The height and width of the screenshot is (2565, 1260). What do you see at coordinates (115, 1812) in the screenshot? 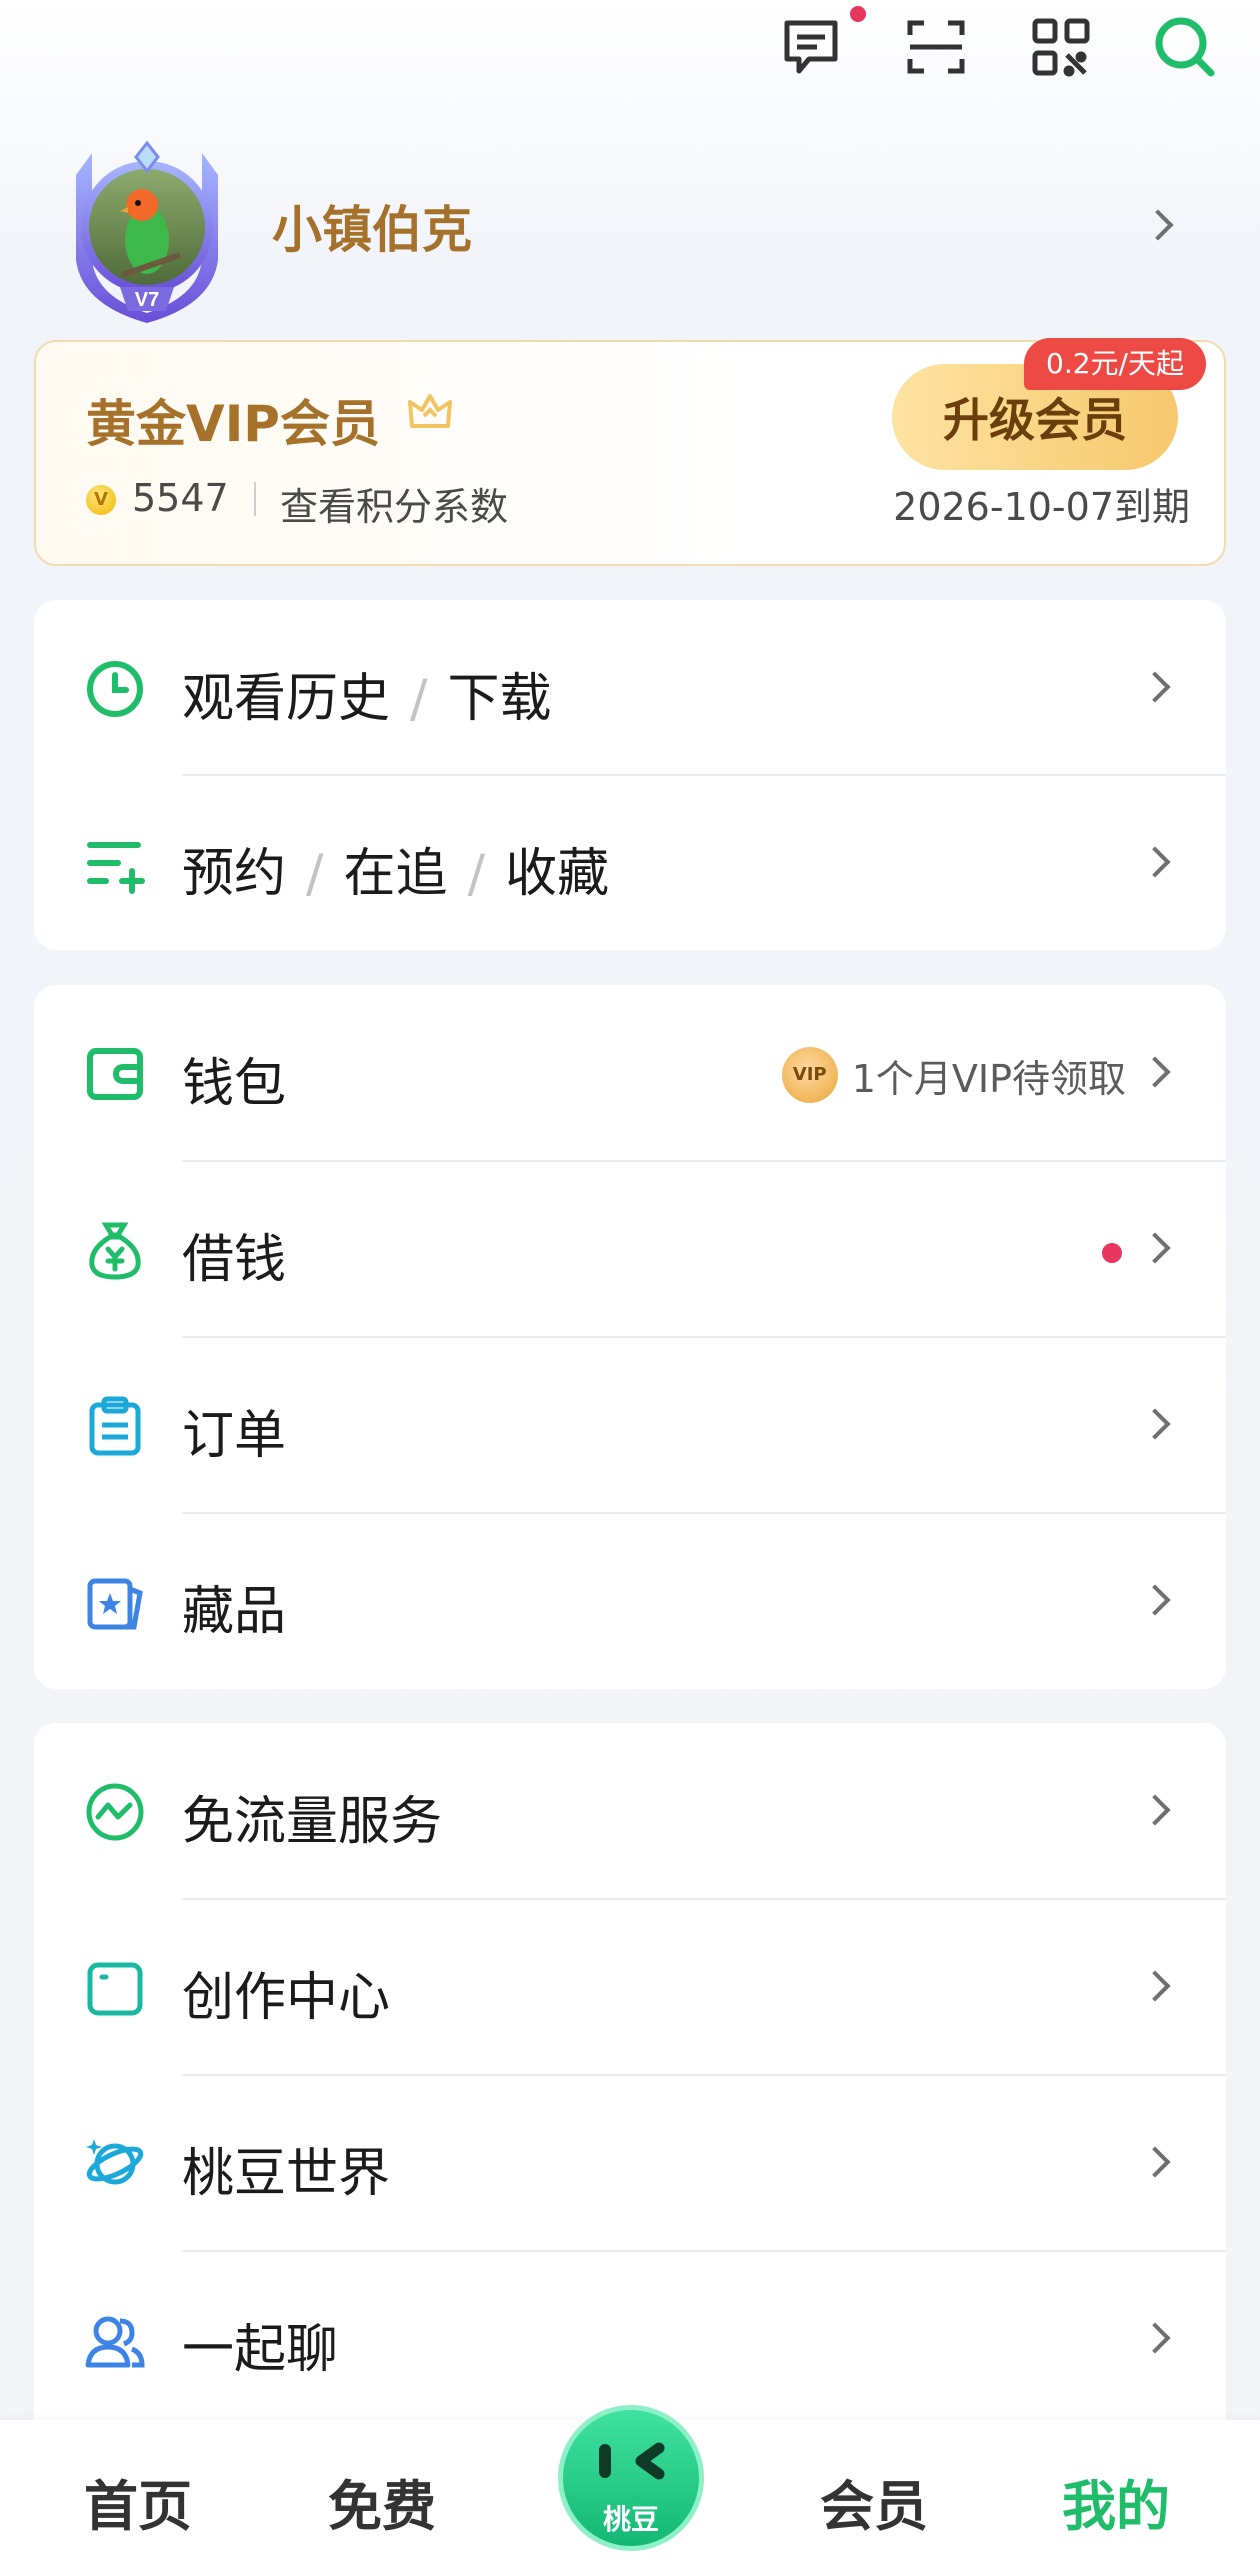
I see `trend-icon` at bounding box center [115, 1812].